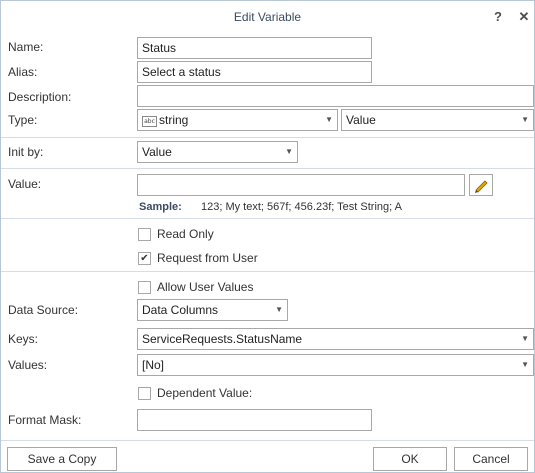  I want to click on data-source-select: Data Columns ▼, so click(212, 310).